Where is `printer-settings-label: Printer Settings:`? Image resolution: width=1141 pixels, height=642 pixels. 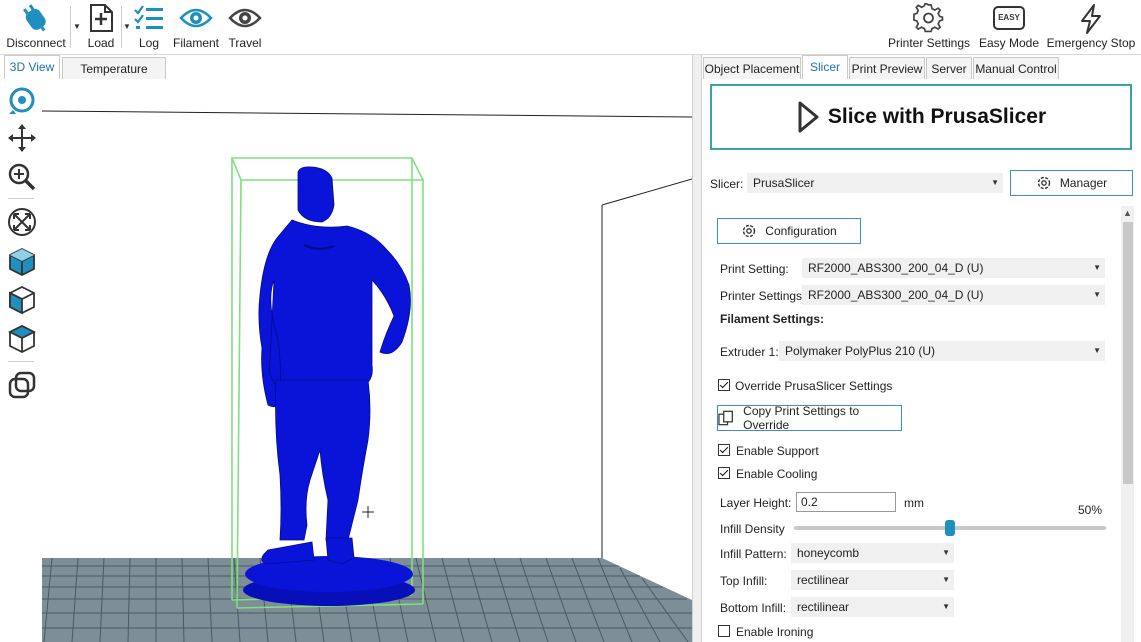
printer-settings-label: Printer Settings: is located at coordinates (763, 296).